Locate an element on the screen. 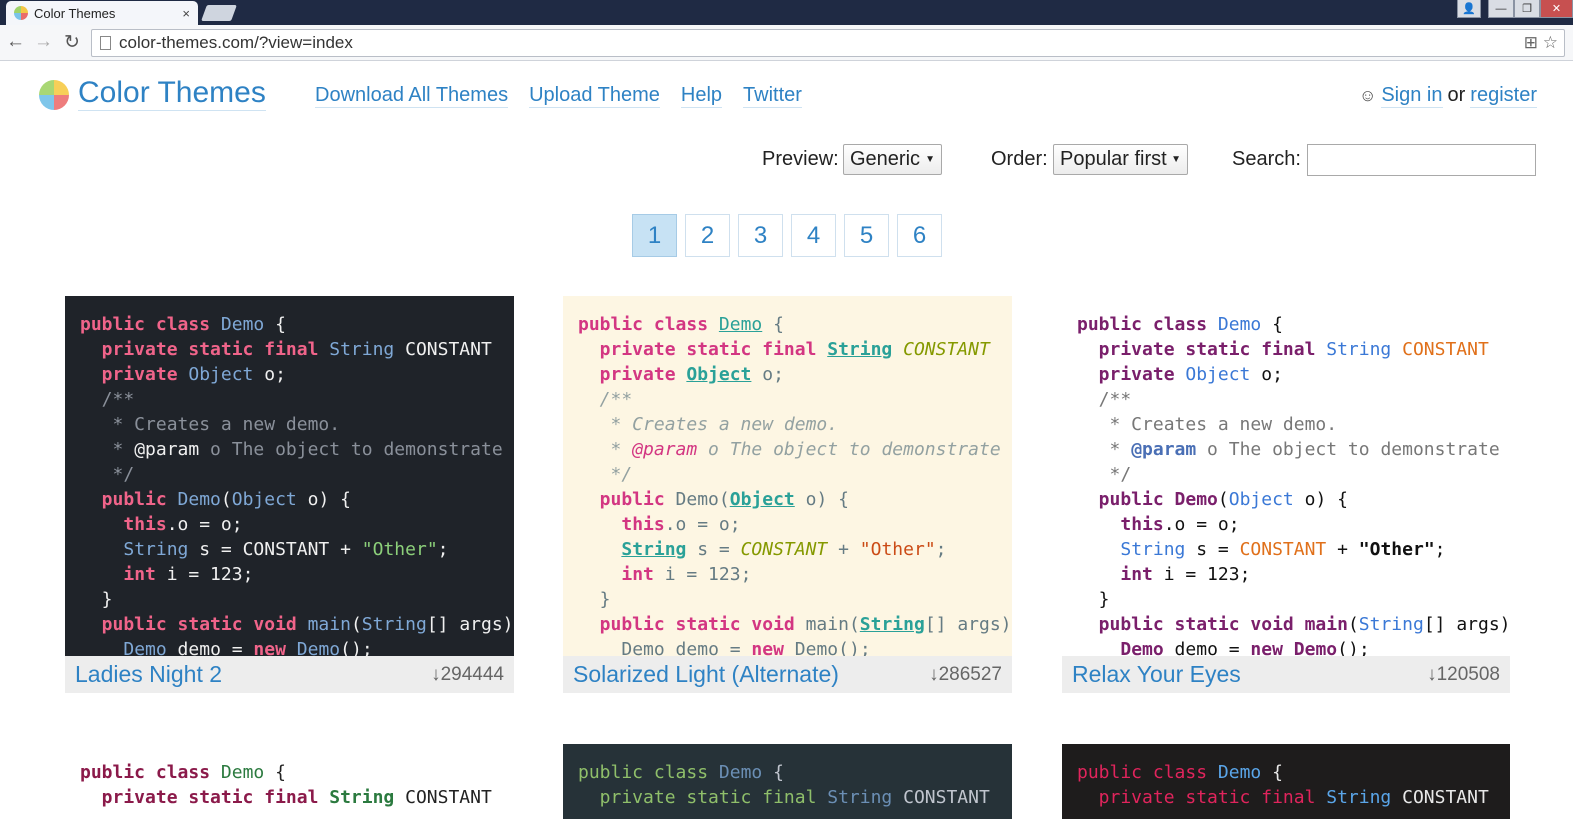  preview-select: Generic ▼ is located at coordinates (892, 159).